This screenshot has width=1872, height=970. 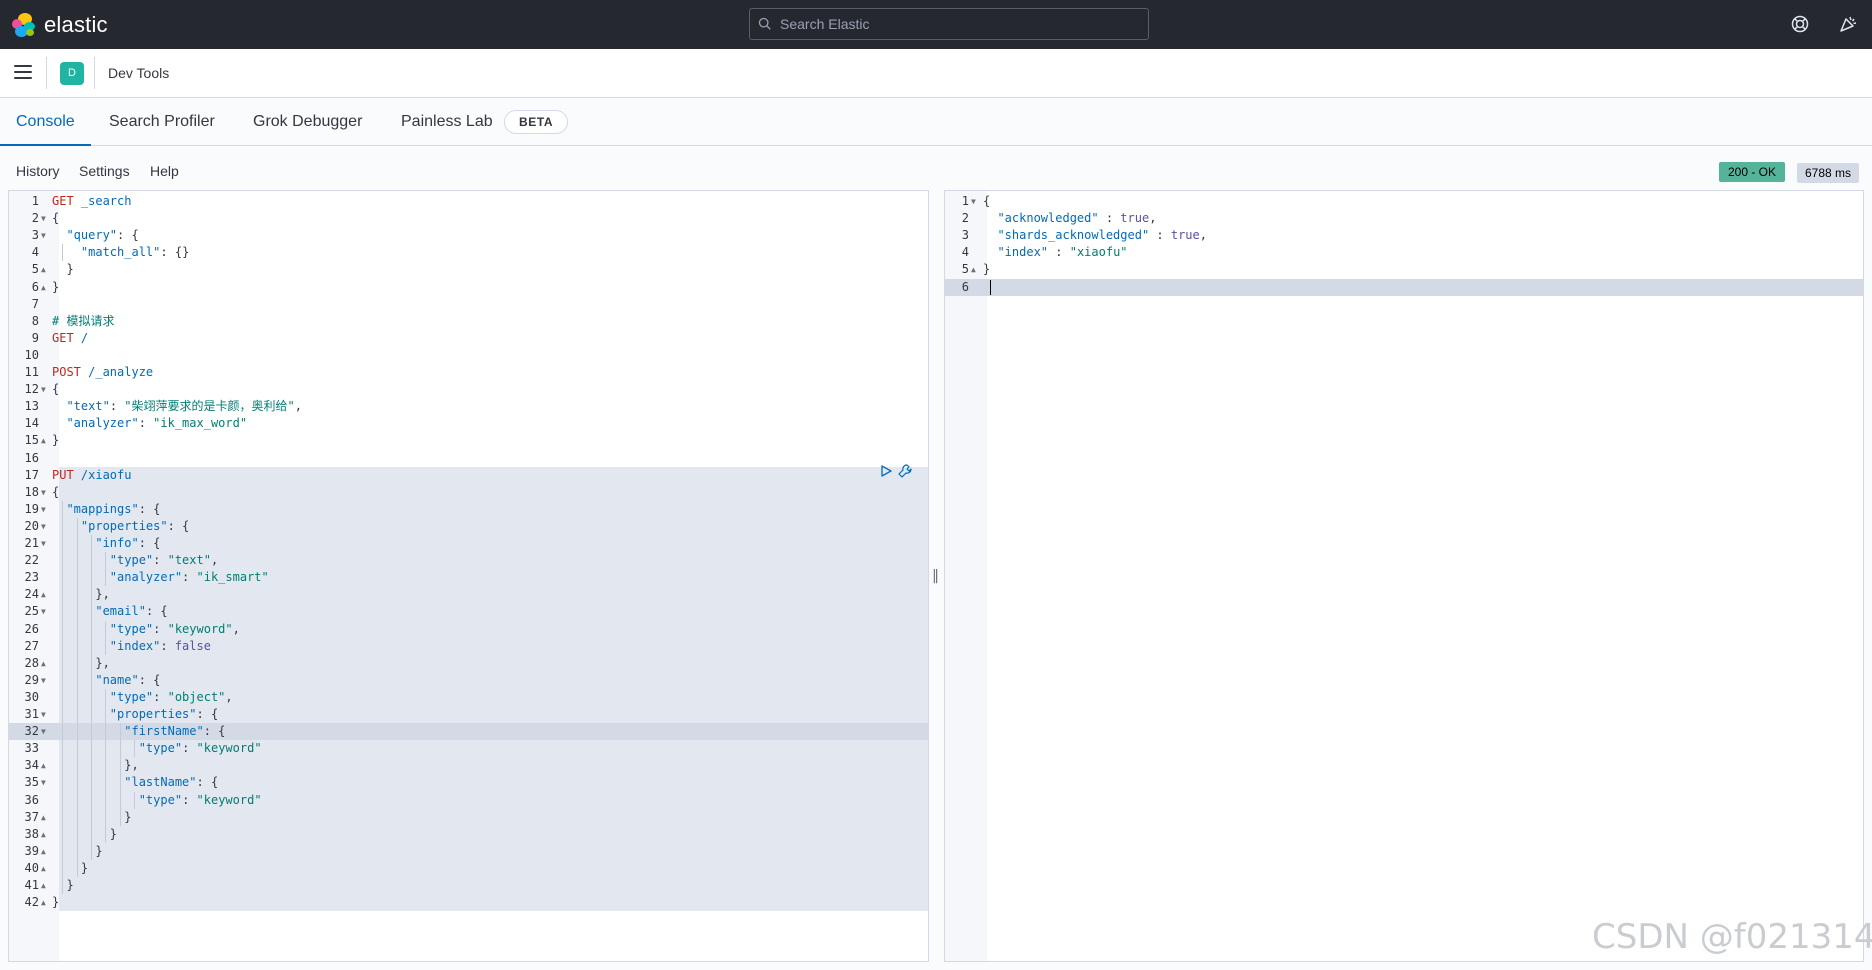 What do you see at coordinates (157, 423) in the screenshot?
I see `code-line: "analyzer": "ik_max_word"` at bounding box center [157, 423].